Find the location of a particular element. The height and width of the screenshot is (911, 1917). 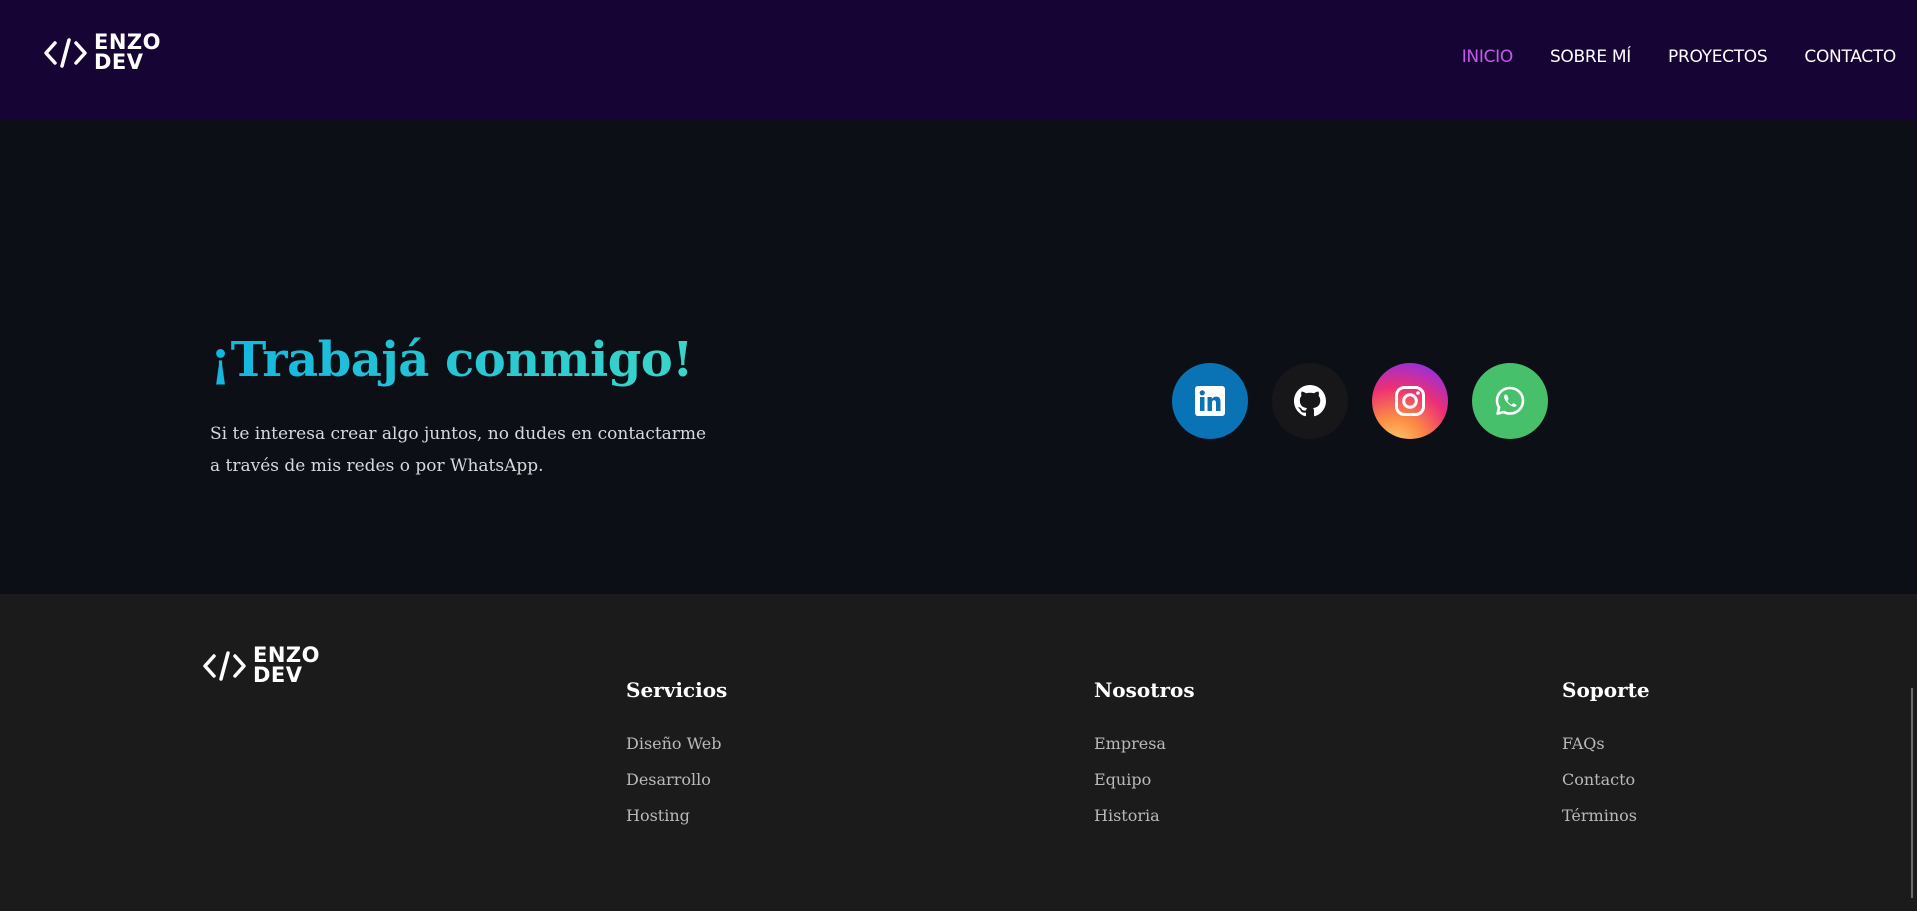

logo-line-2: DEV is located at coordinates (119, 61).